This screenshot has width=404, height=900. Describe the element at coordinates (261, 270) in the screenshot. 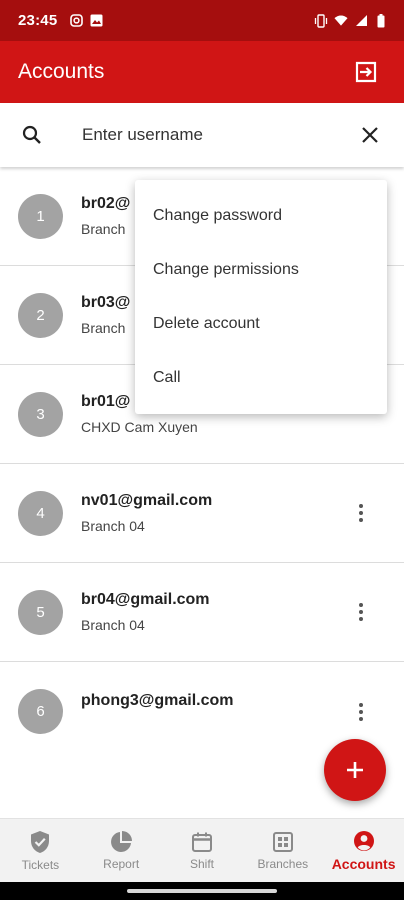

I see `menu-item-change-permissions: Change permissions` at that location.